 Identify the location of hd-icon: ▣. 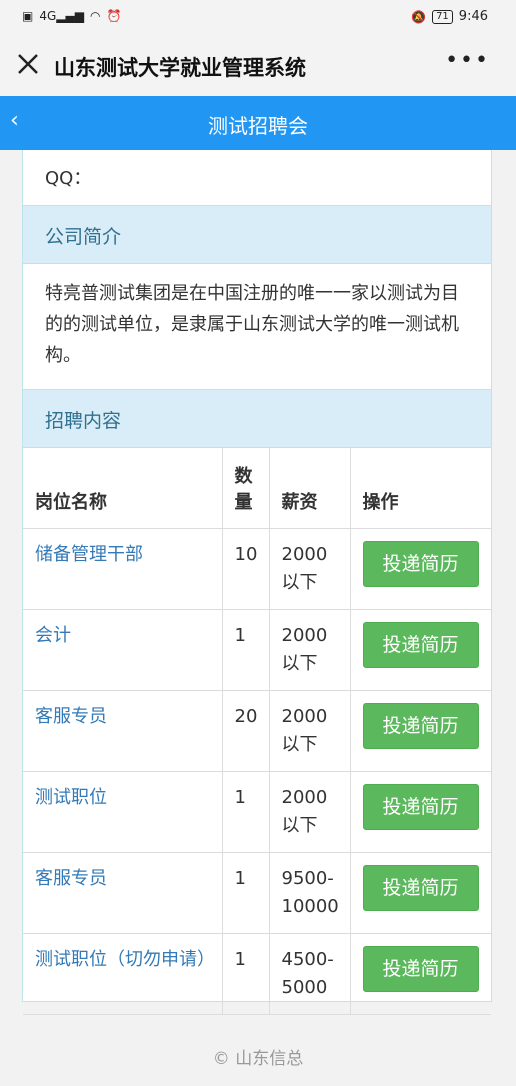
(28, 16).